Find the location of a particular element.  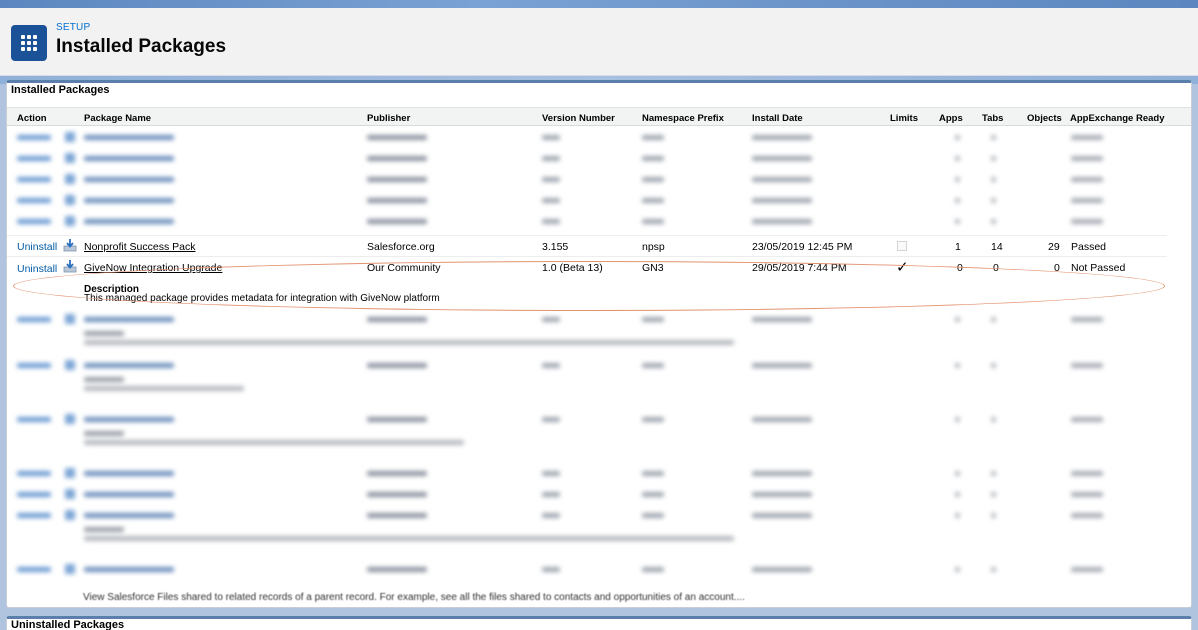

section-title: Installed Packages is located at coordinates (60, 90).